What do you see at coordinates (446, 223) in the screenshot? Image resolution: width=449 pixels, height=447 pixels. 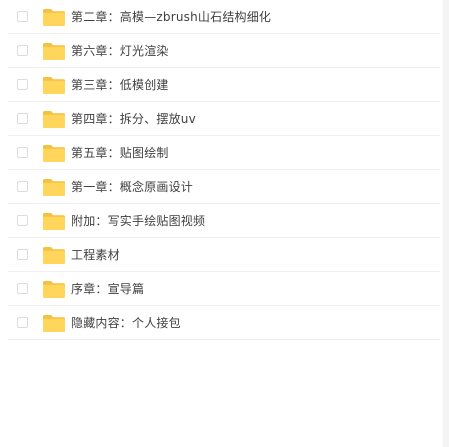 I see `scrollbar-track` at bounding box center [446, 223].